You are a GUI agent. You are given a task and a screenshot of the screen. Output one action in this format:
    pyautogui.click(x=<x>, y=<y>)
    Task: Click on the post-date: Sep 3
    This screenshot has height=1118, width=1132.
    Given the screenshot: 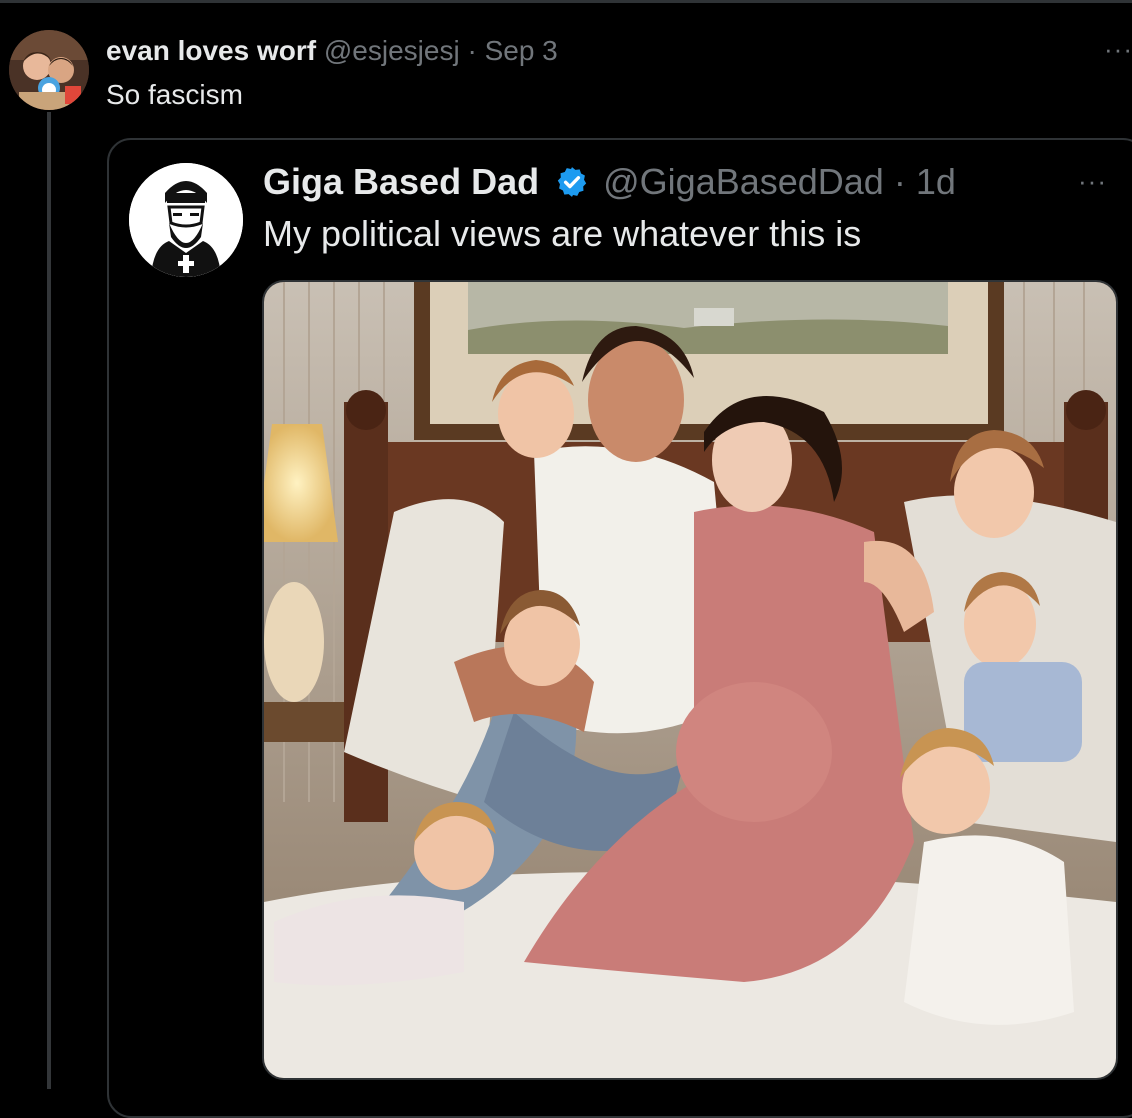 What is the action you would take?
    pyautogui.click(x=521, y=50)
    